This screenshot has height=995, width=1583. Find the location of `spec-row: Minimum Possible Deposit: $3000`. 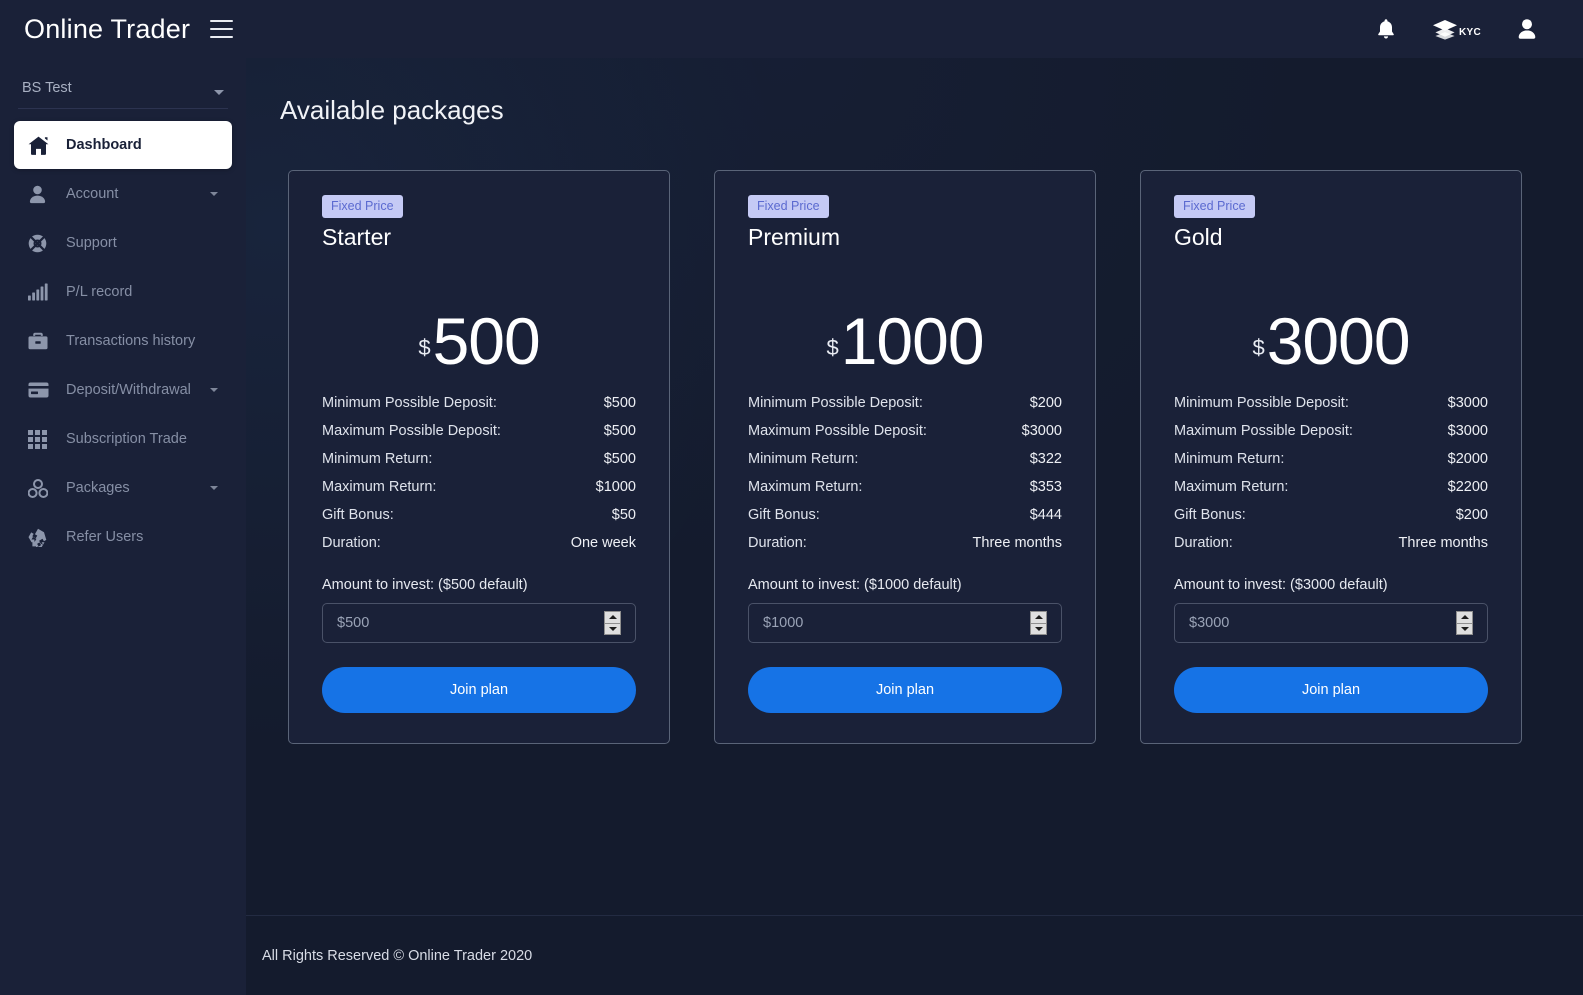

spec-row: Minimum Possible Deposit: $3000 is located at coordinates (1331, 403).